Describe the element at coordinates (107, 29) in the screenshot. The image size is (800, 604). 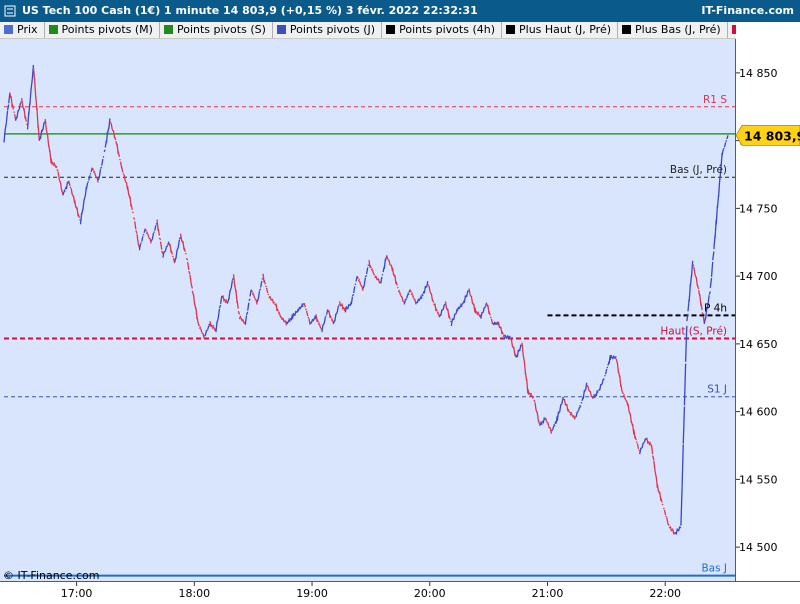
I see `legend-label: Points pivots (M)` at that location.